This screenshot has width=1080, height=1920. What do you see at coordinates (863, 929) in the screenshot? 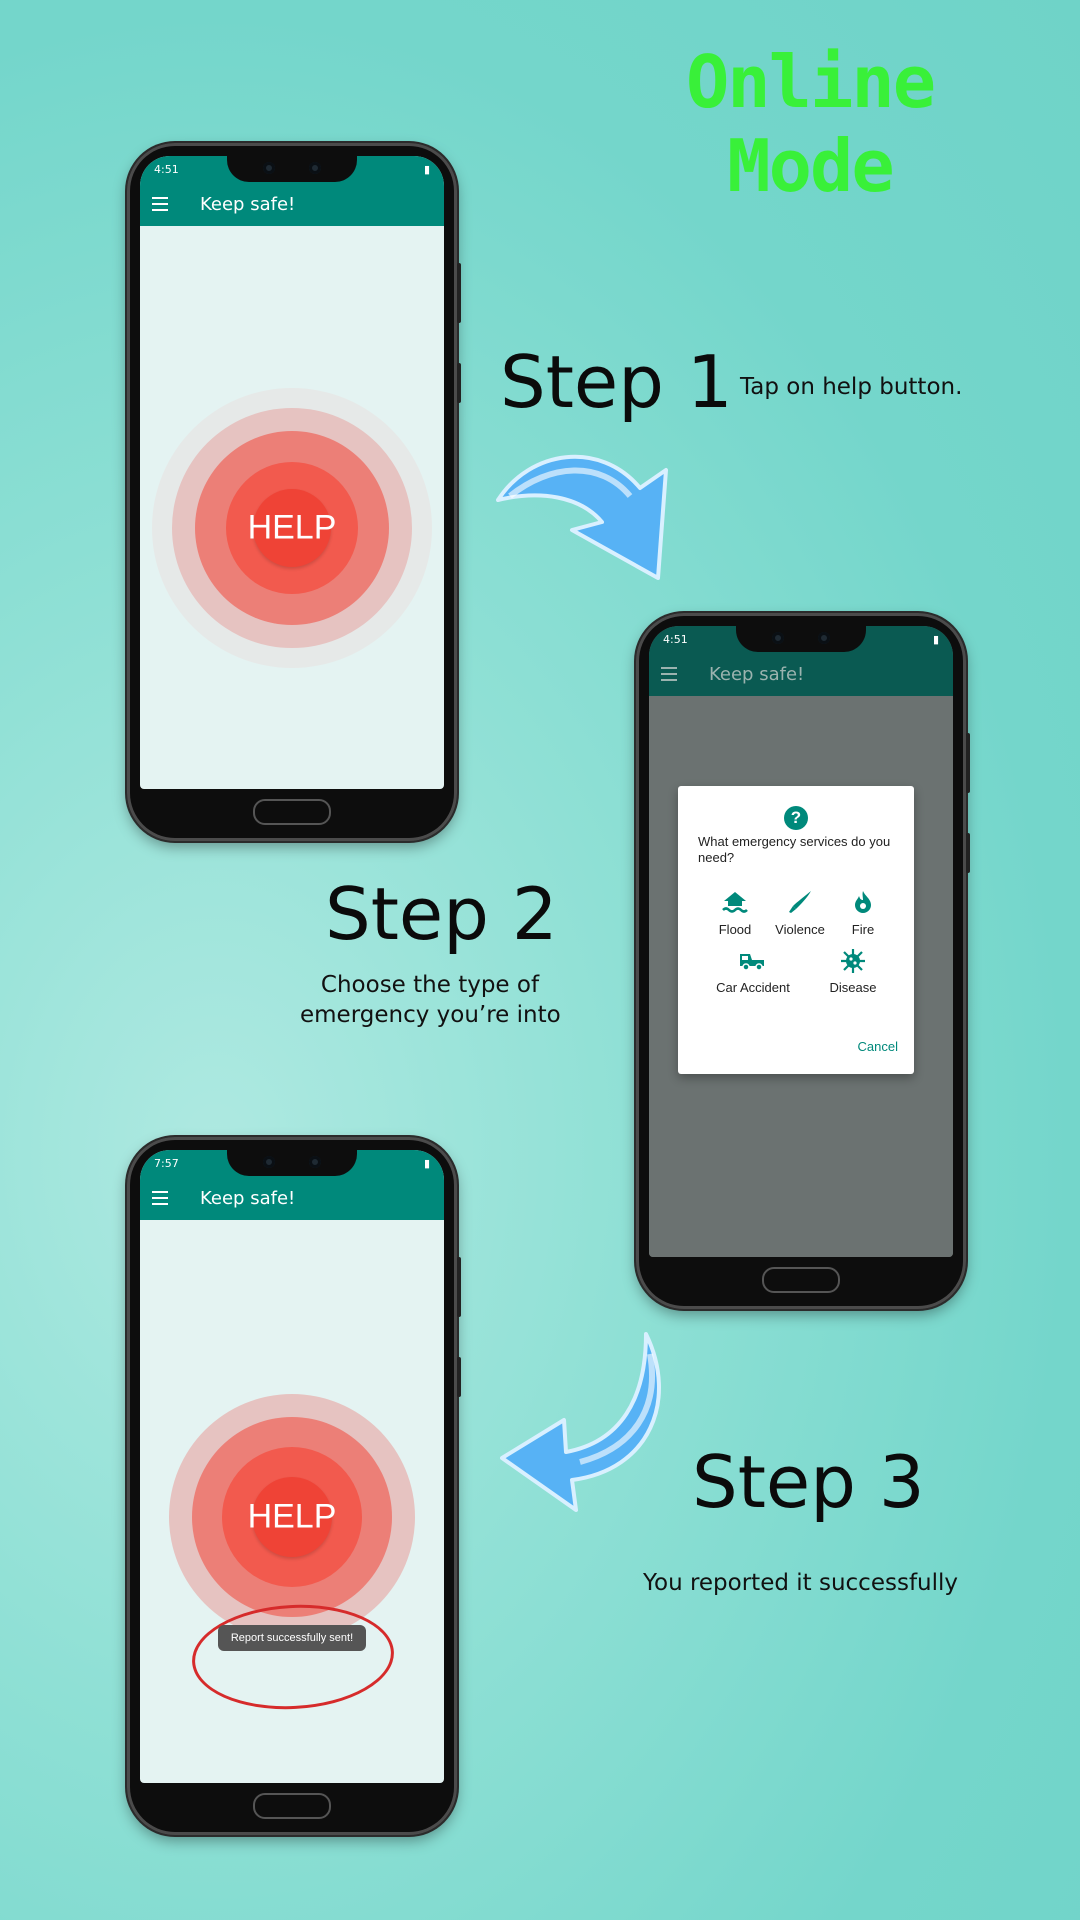
I see `option-label: Fire` at bounding box center [863, 929].